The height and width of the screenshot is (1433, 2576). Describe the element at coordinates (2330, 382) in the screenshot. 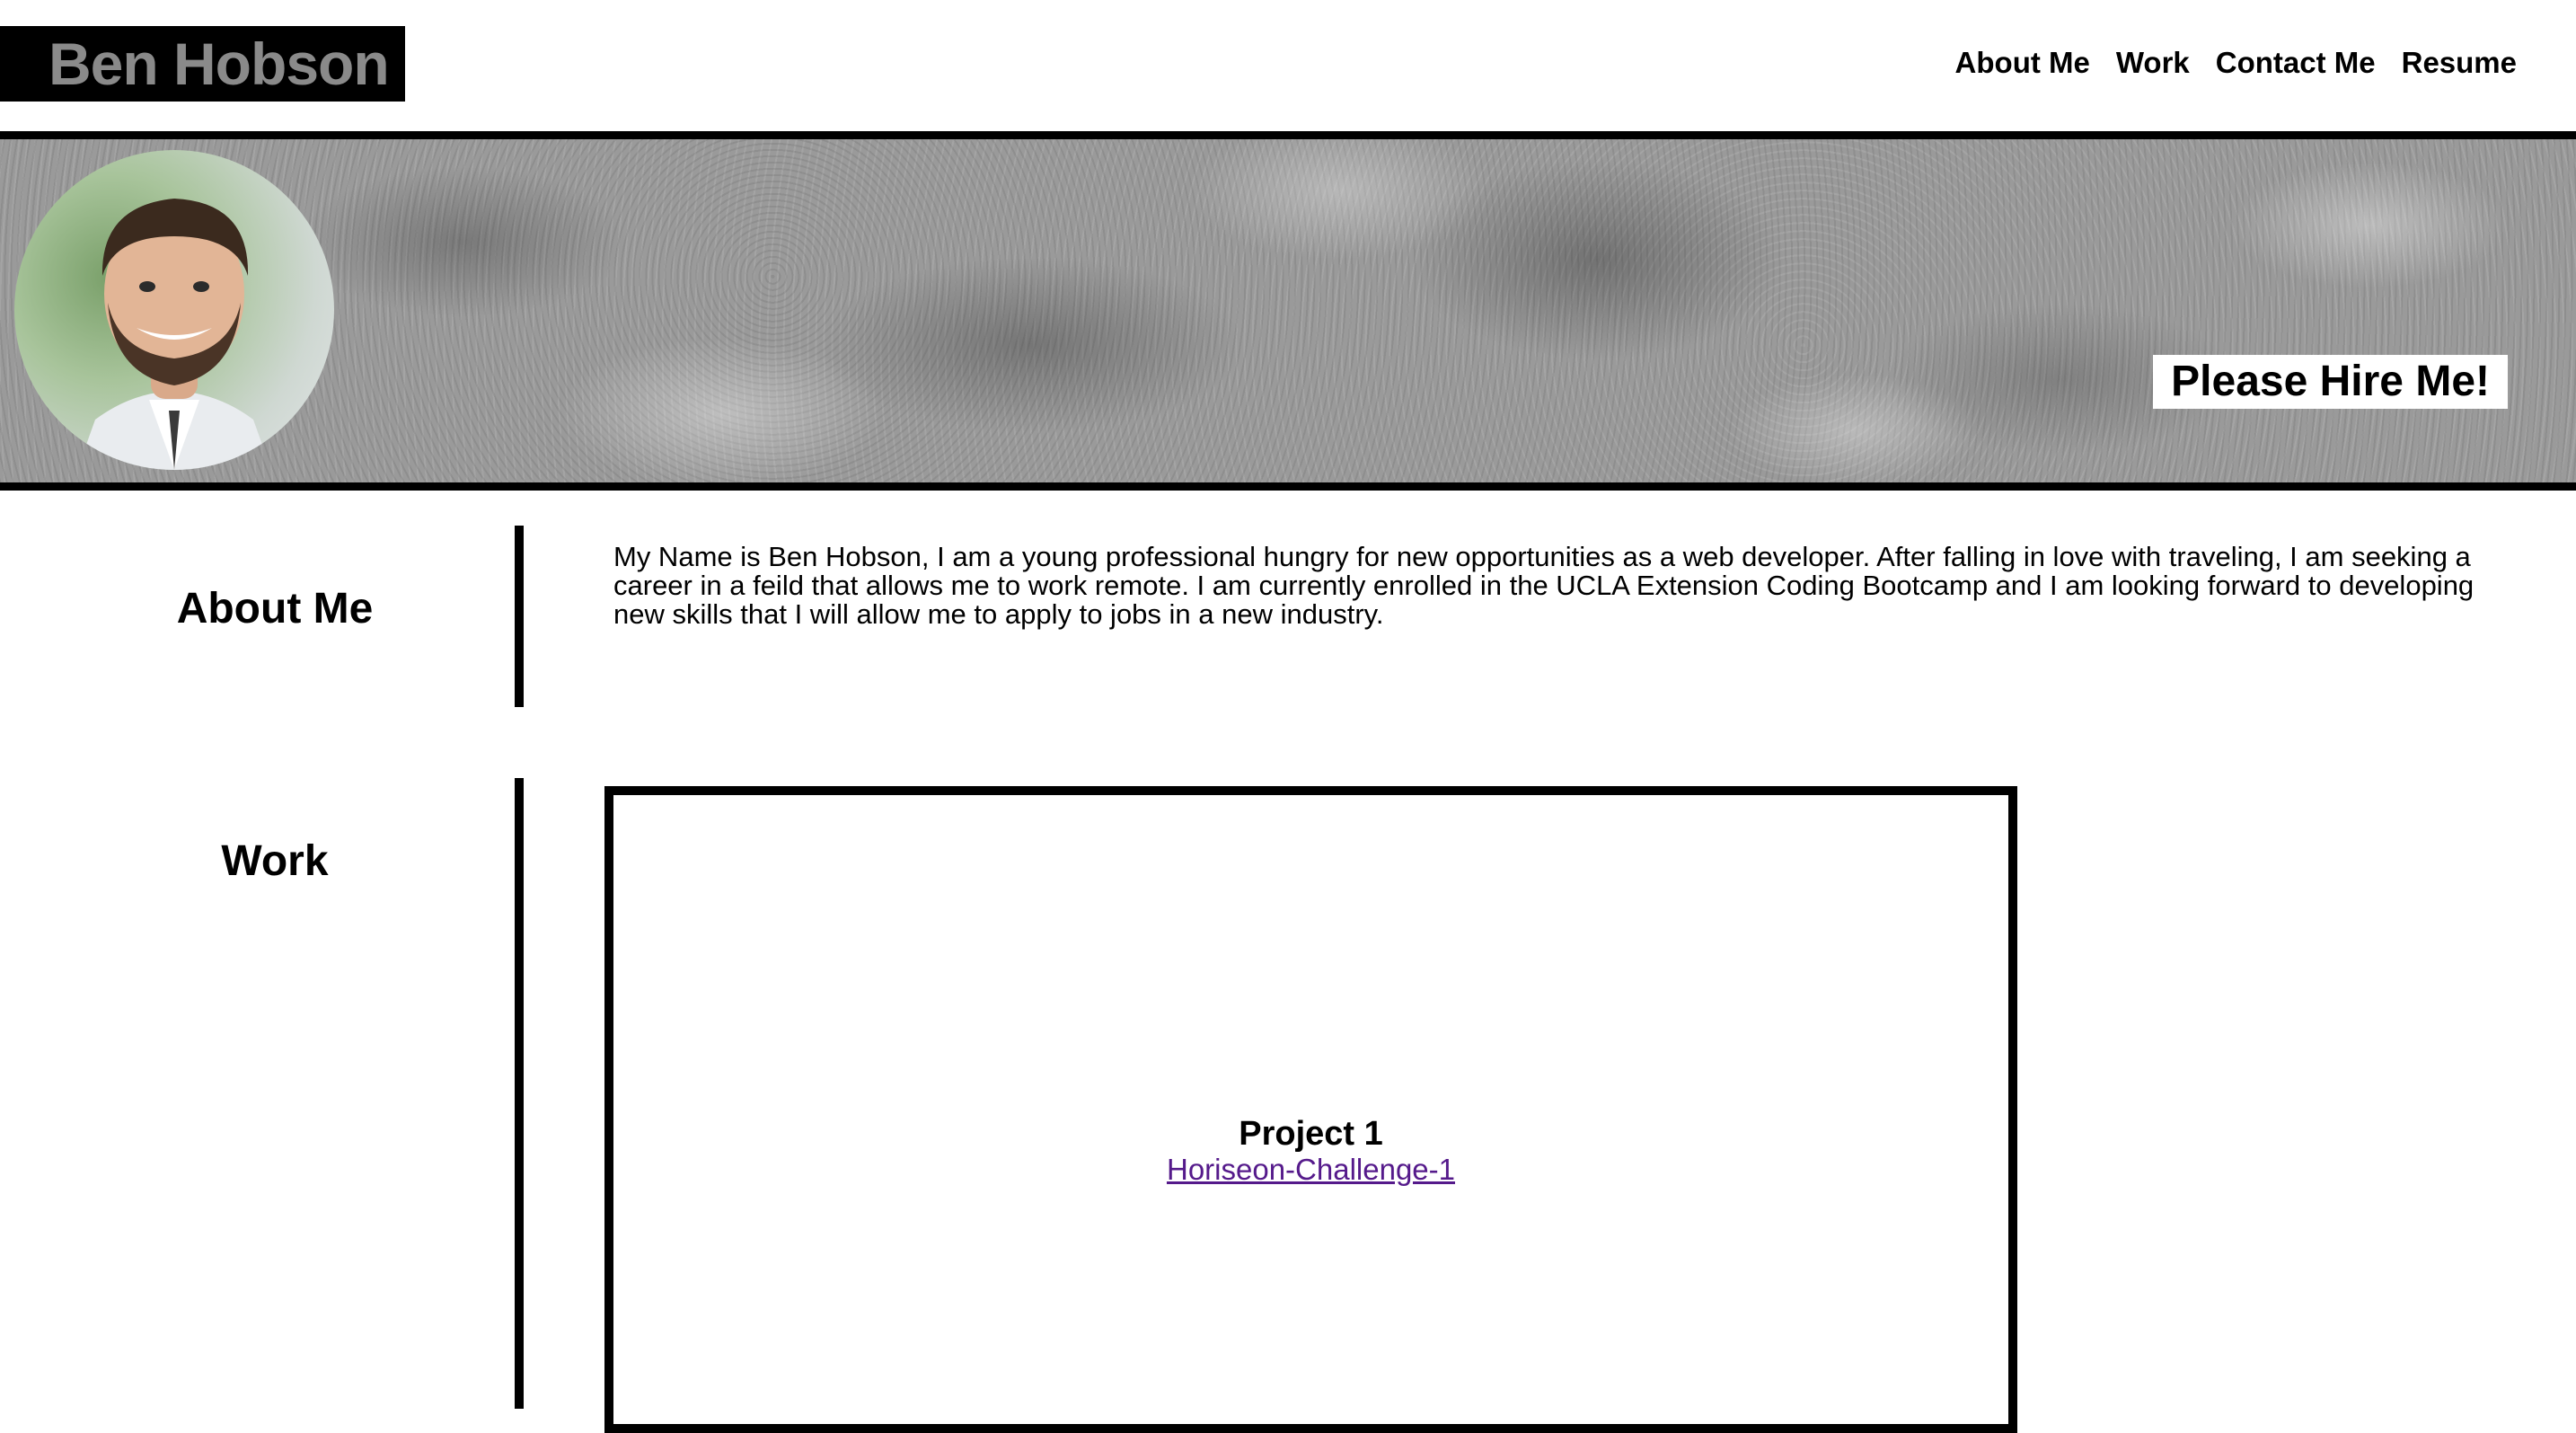

I see `hire-me-tagline: Please Hire Me!` at that location.